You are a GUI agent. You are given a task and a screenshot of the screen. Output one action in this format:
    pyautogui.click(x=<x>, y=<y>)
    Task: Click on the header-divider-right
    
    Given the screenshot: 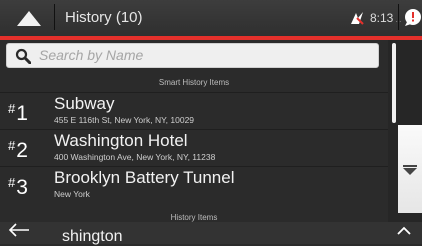 What is the action you would take?
    pyautogui.click(x=398, y=17)
    